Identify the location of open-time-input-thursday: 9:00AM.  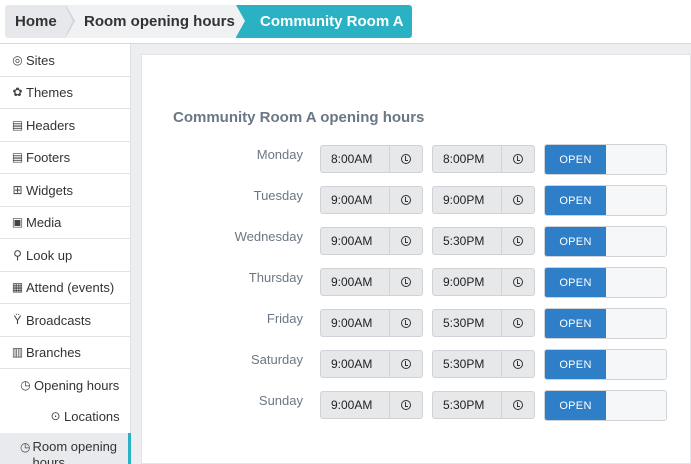
(371, 282).